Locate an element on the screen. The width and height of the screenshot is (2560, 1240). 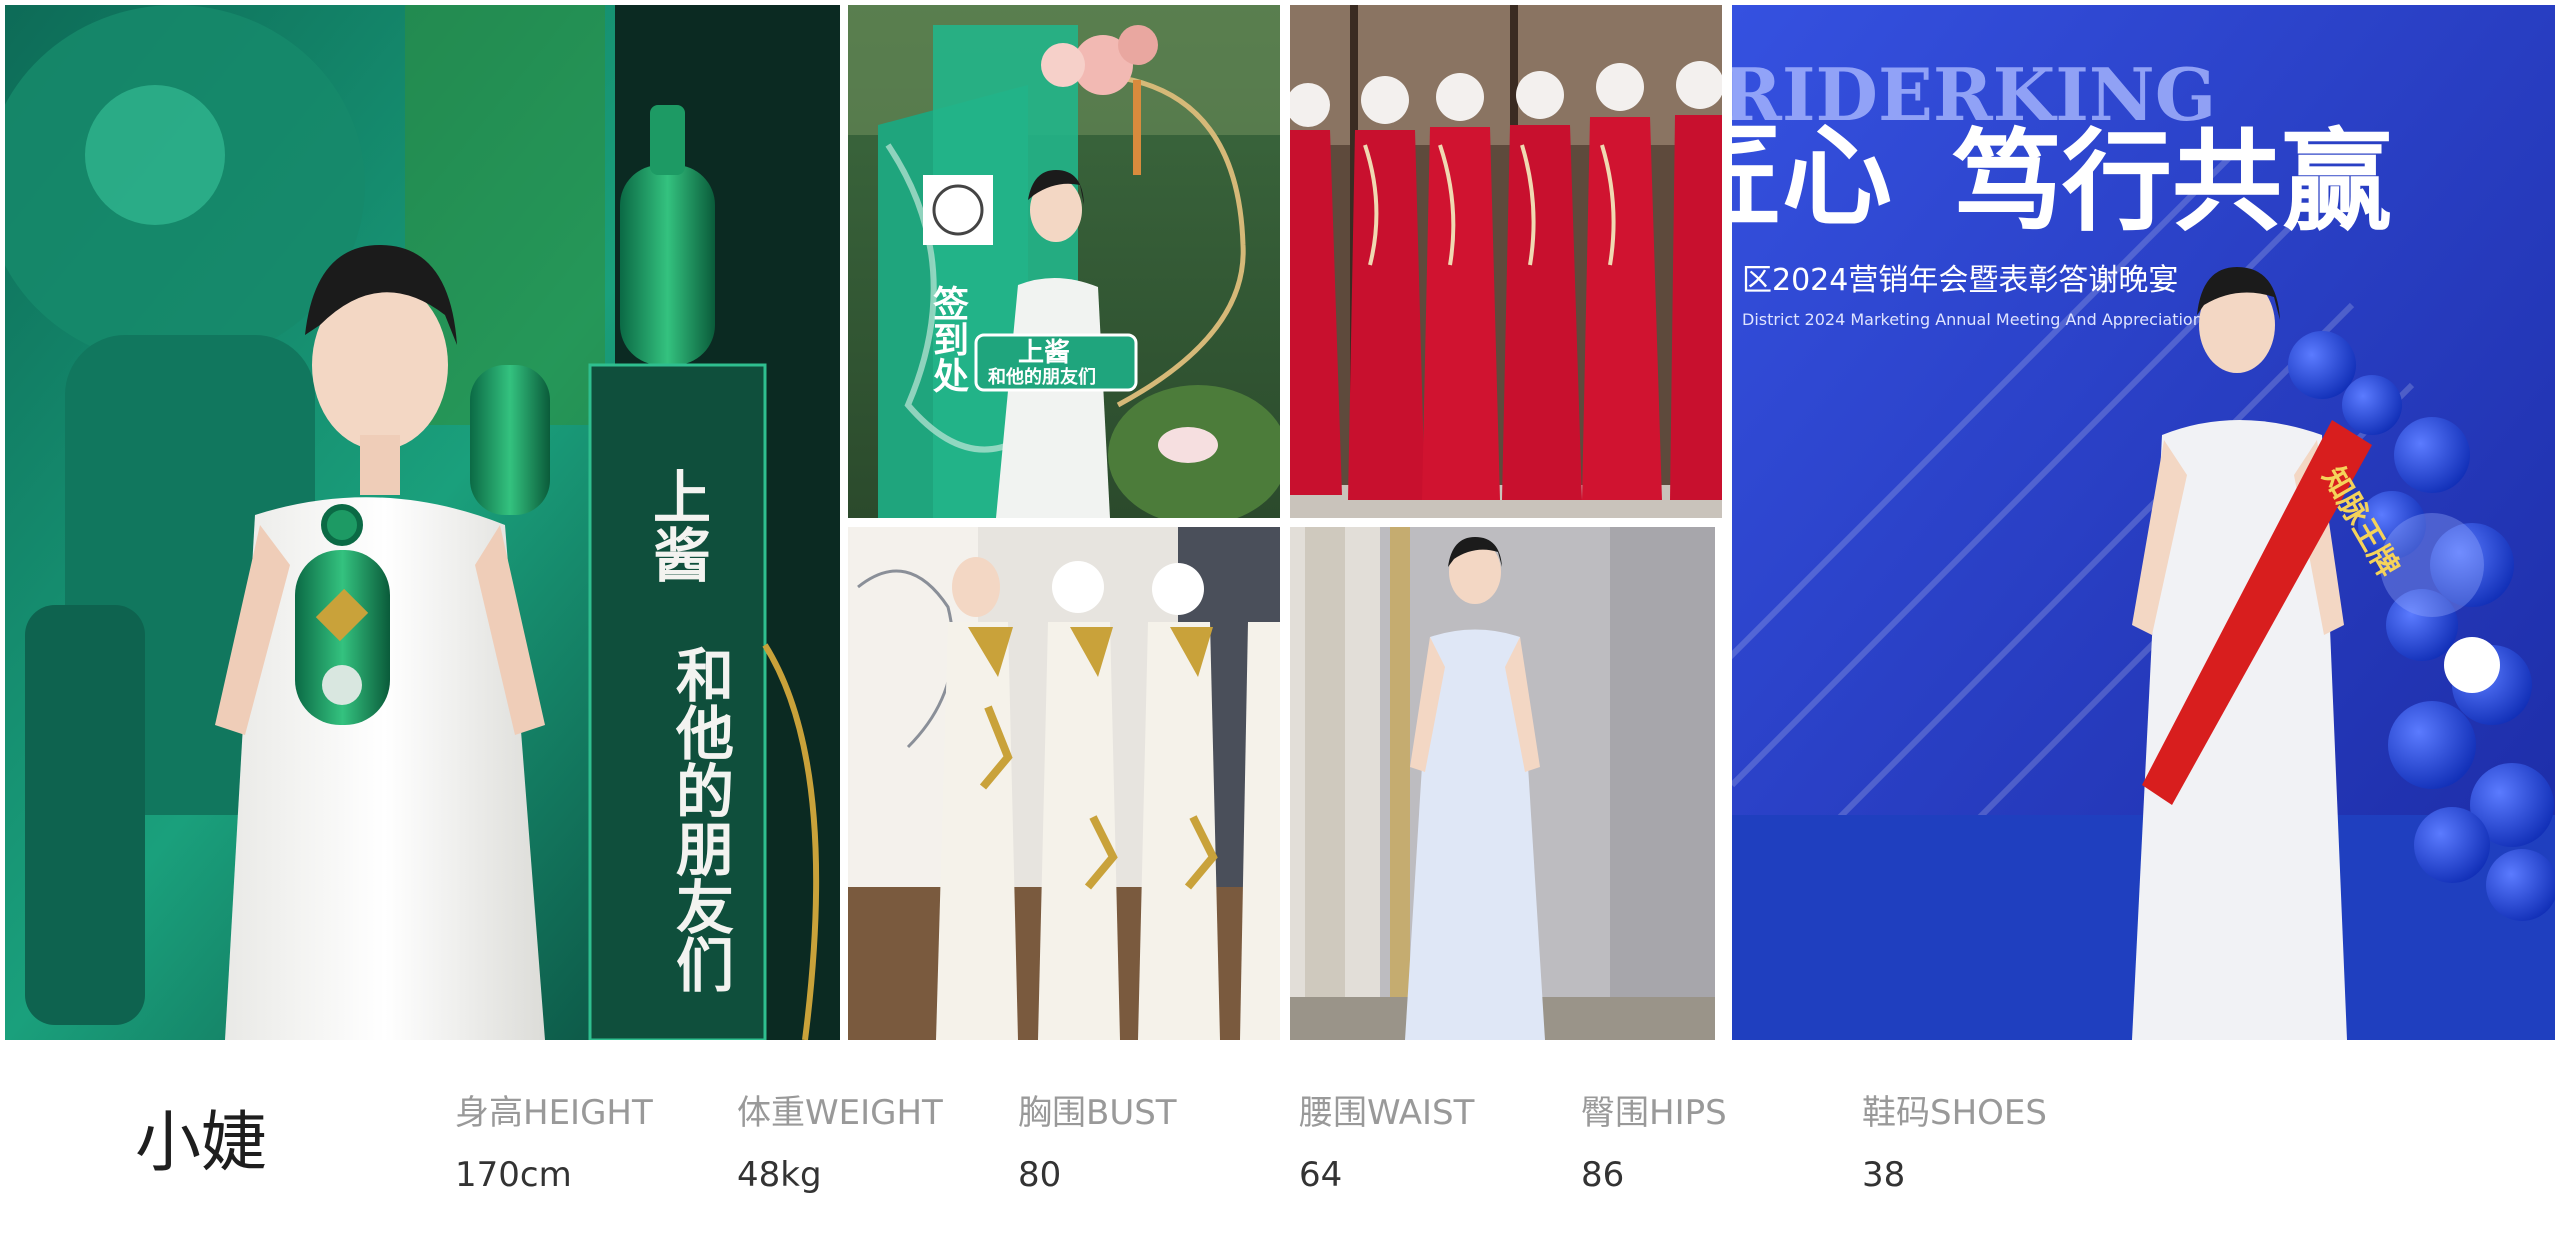
stat-bust-label: 胸围BUST is located at coordinates (1097, 1113).